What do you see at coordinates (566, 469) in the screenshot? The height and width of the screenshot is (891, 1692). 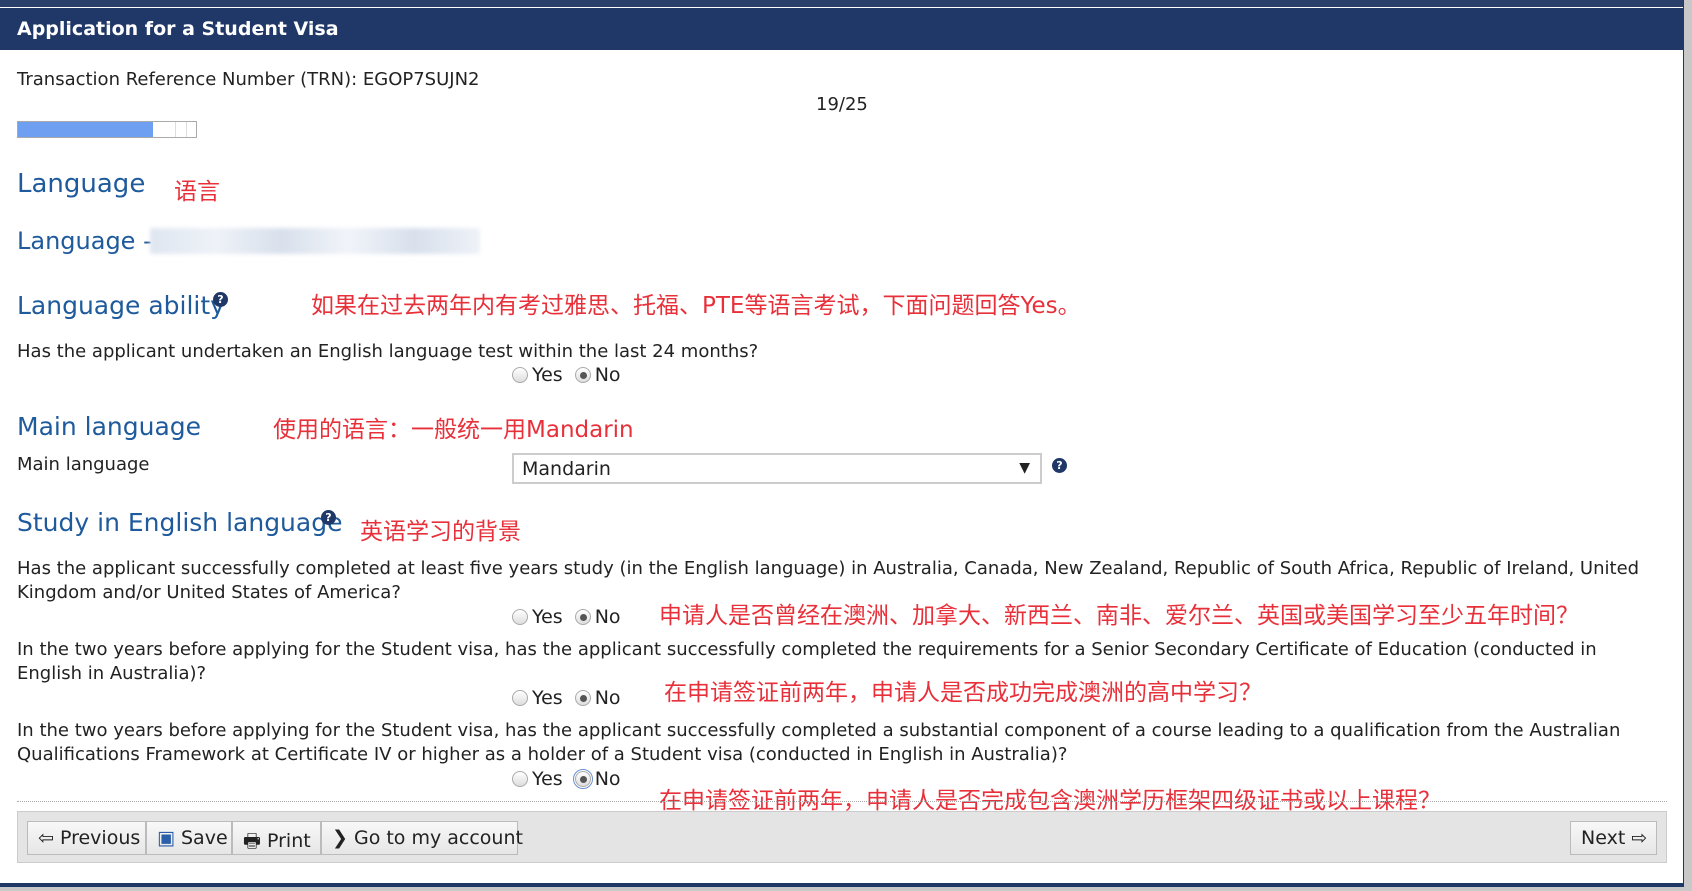 I see `select-value: Mandarin` at bounding box center [566, 469].